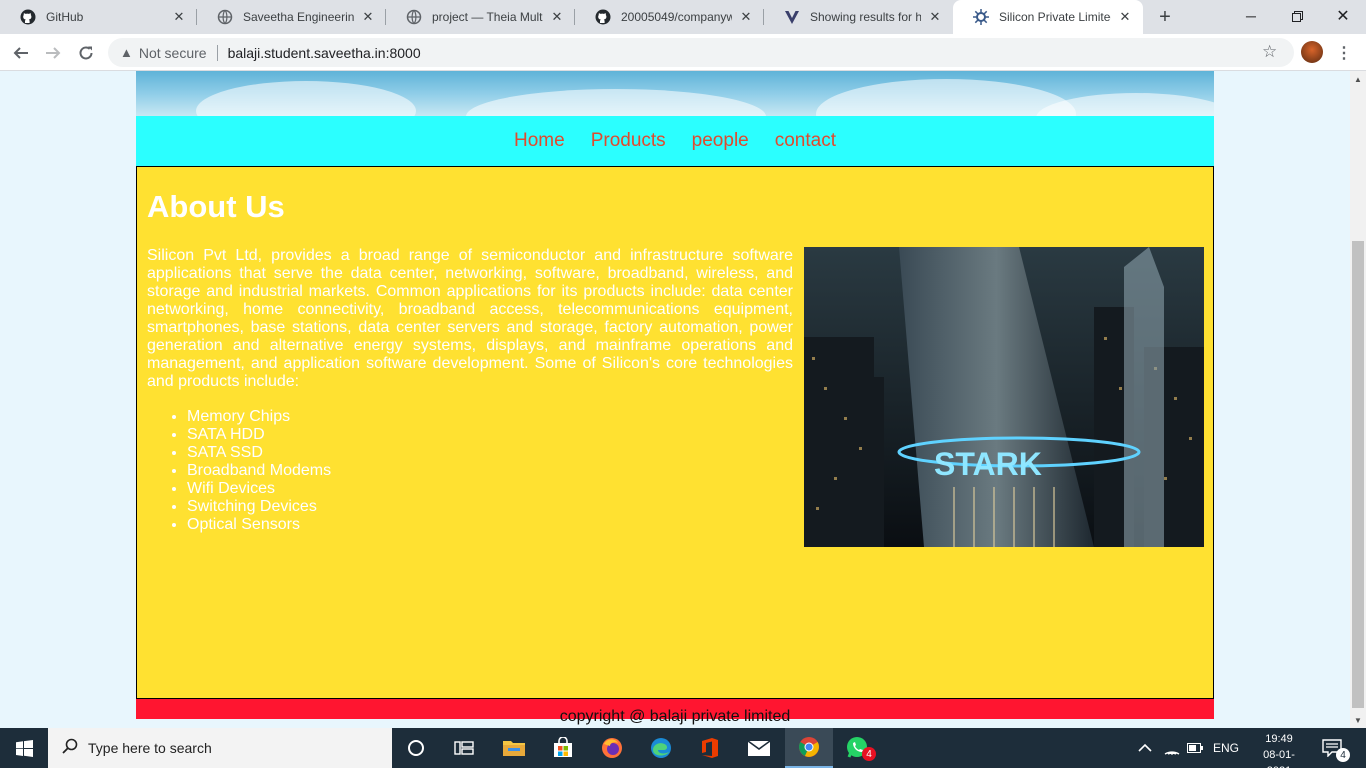 The image size is (1366, 768). I want to click on stark-tower-image: STARK, so click(1004, 397).